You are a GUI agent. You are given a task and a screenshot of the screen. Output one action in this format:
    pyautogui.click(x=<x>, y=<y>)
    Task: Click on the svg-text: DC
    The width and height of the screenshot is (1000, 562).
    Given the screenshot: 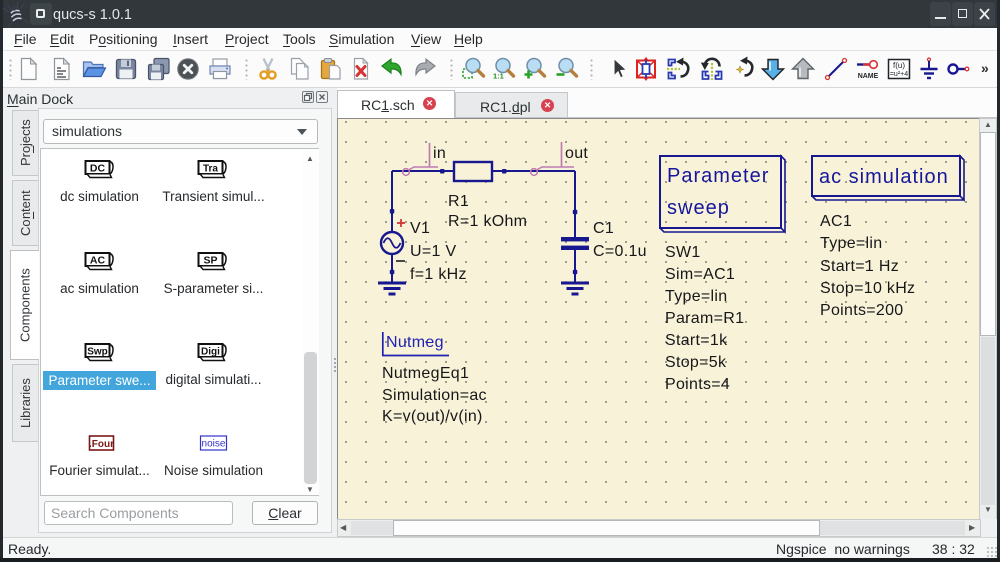 What is the action you would take?
    pyautogui.click(x=98, y=168)
    